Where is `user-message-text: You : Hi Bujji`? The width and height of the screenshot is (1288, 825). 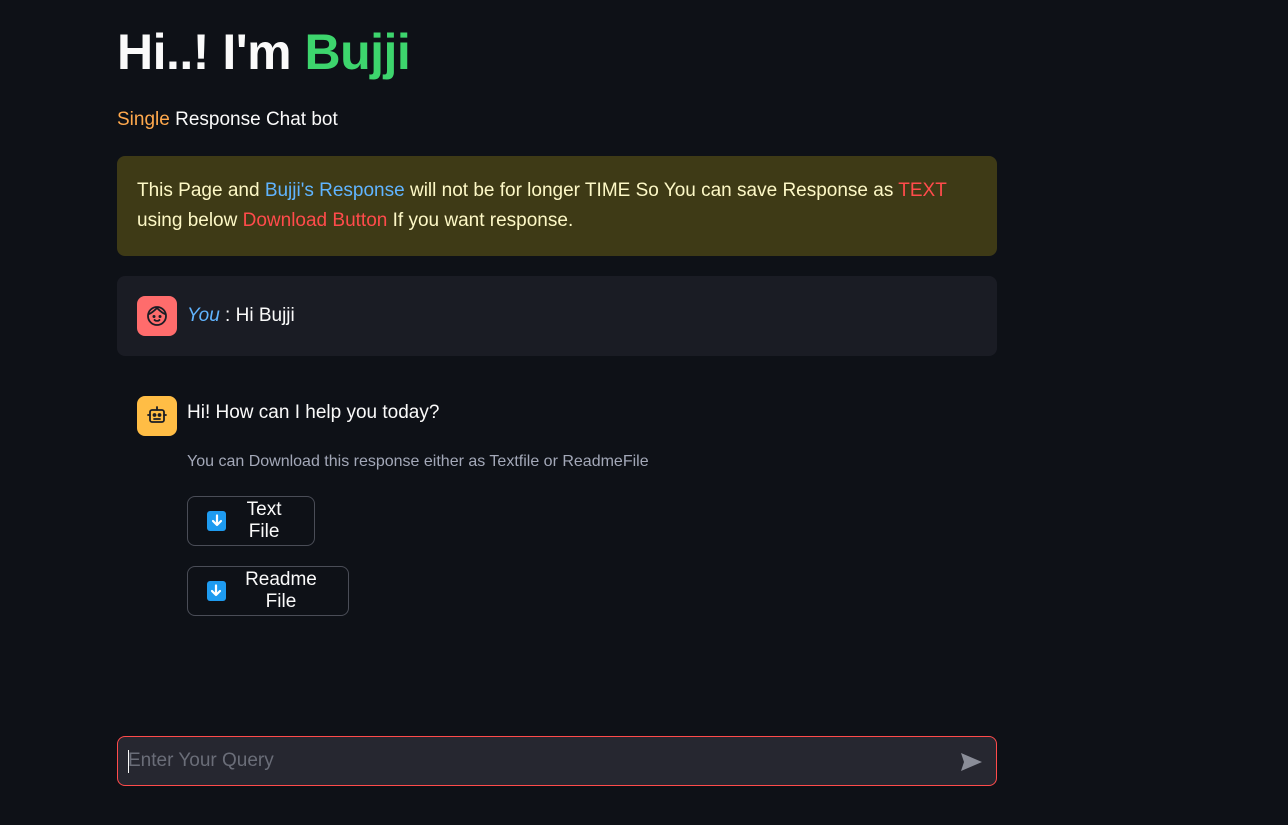
user-message-text: You : Hi Bujji is located at coordinates (241, 316).